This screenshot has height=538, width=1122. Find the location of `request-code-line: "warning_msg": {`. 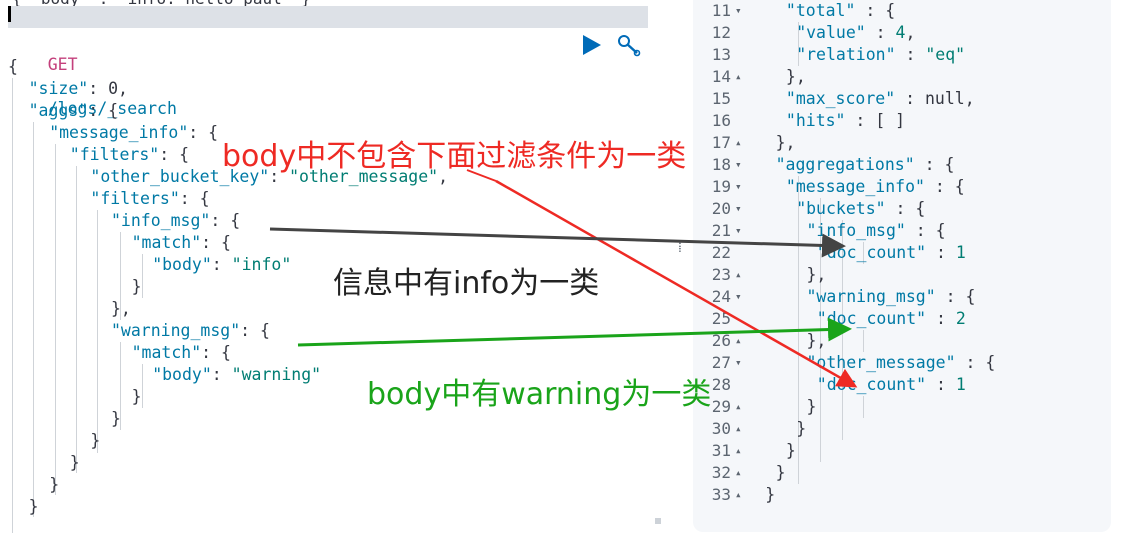

request-code-line: "warning_msg": { is located at coordinates (190, 331).